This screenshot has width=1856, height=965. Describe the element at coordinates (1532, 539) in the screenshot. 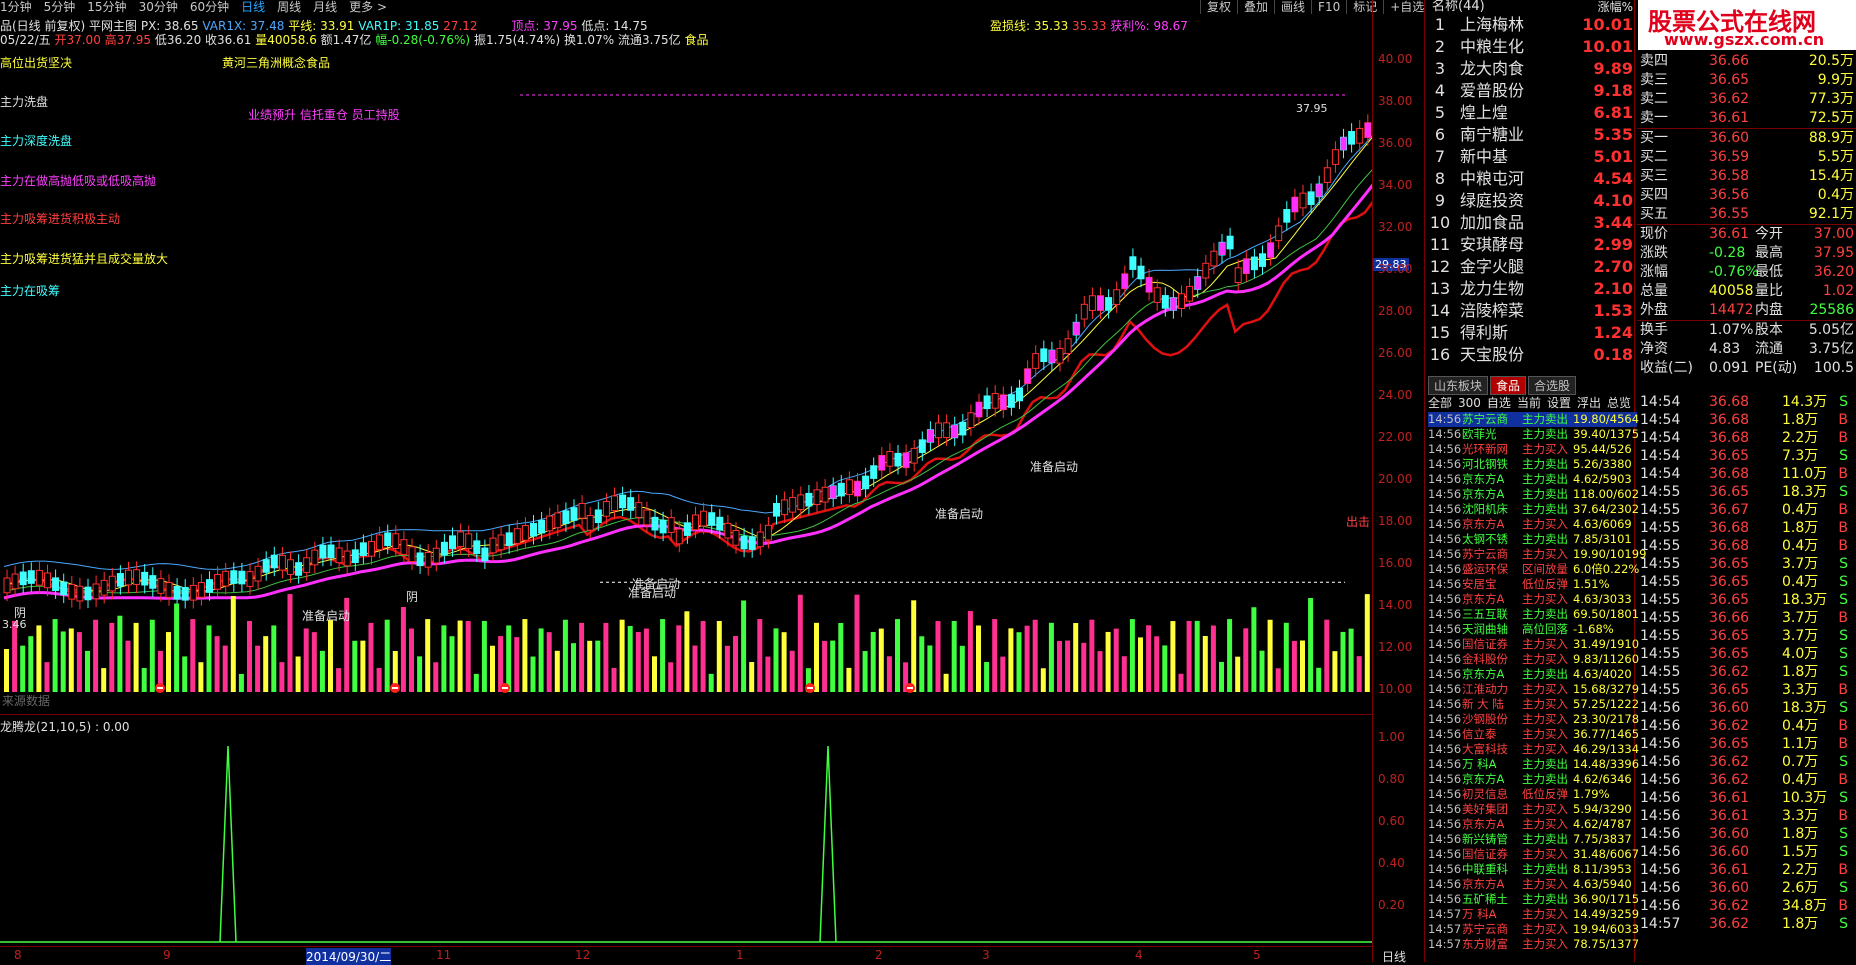

I see `news-row: 14:56 太钢不锈 主力卖出 7.85/3101` at that location.